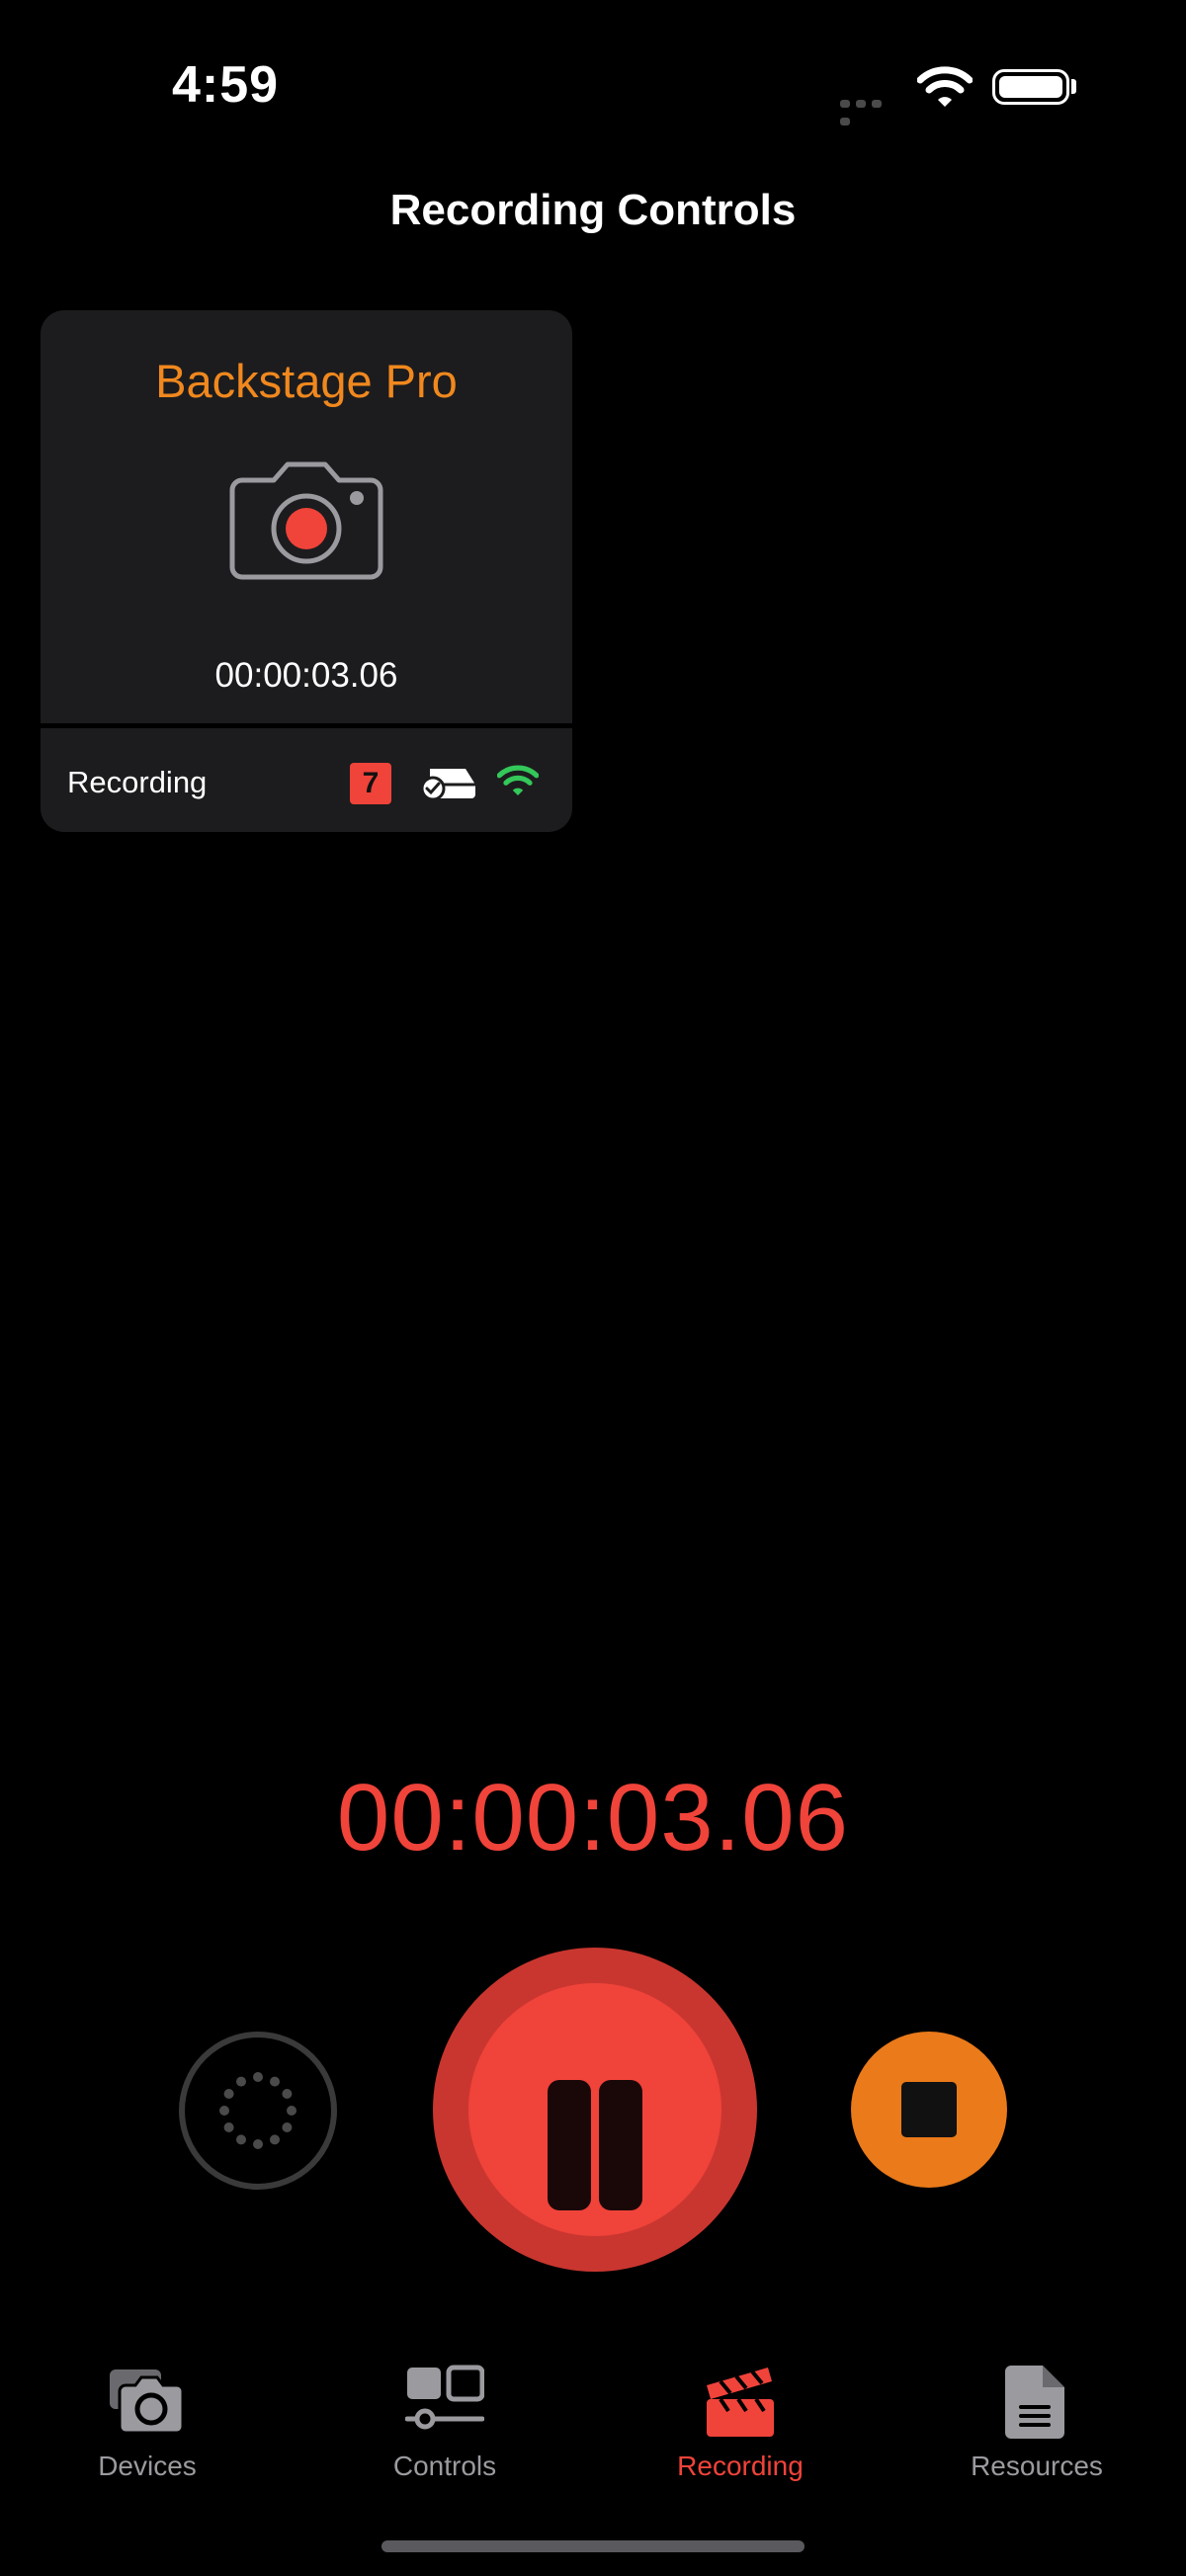 The image size is (1186, 2576). I want to click on pause-button, so click(595, 2110).